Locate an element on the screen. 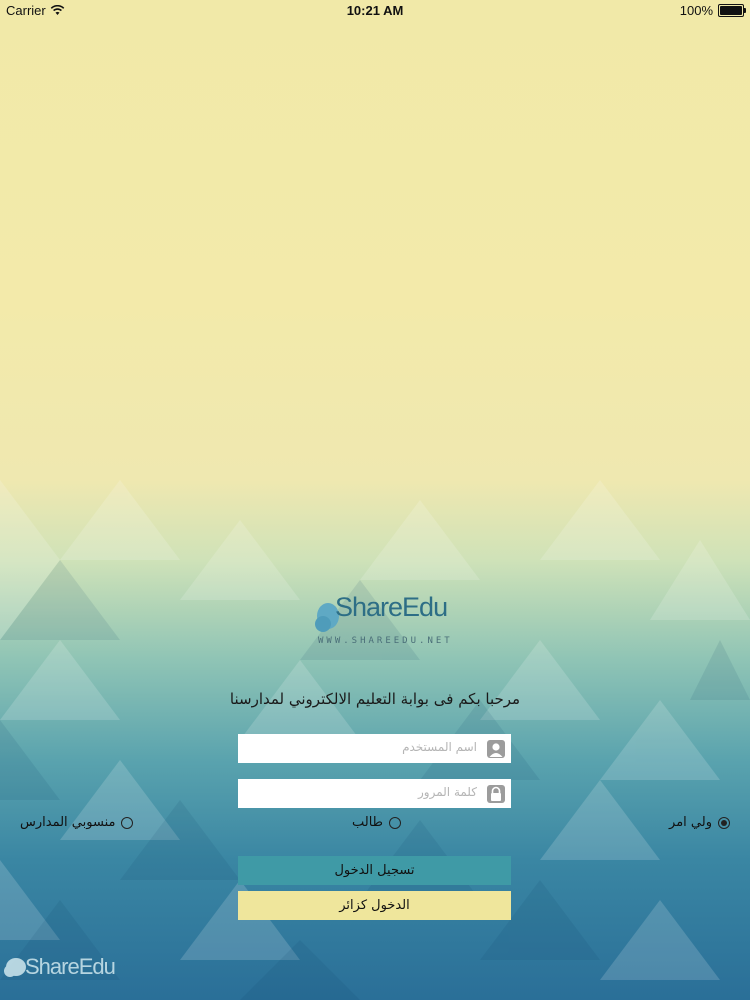  role-parent-label: ولي امر is located at coordinates (690, 822).